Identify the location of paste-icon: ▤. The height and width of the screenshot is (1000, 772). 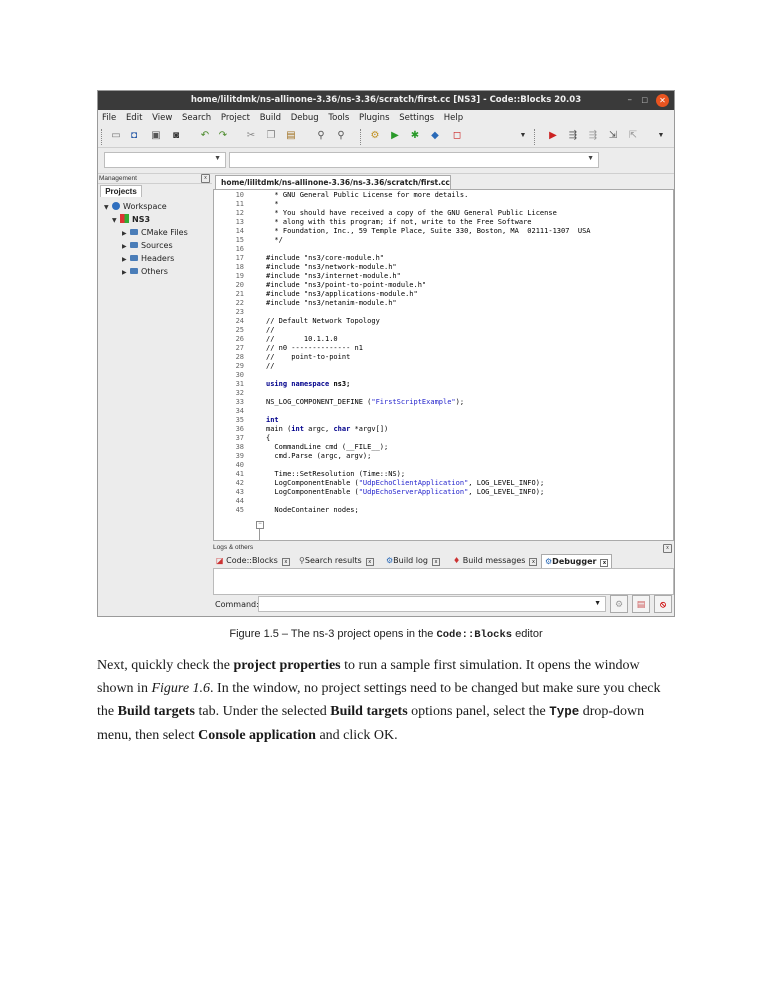
(291, 136).